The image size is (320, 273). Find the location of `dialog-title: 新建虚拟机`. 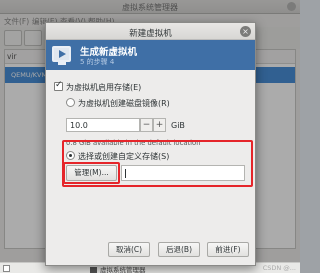

dialog-title: 新建虚拟机 is located at coordinates (150, 34).